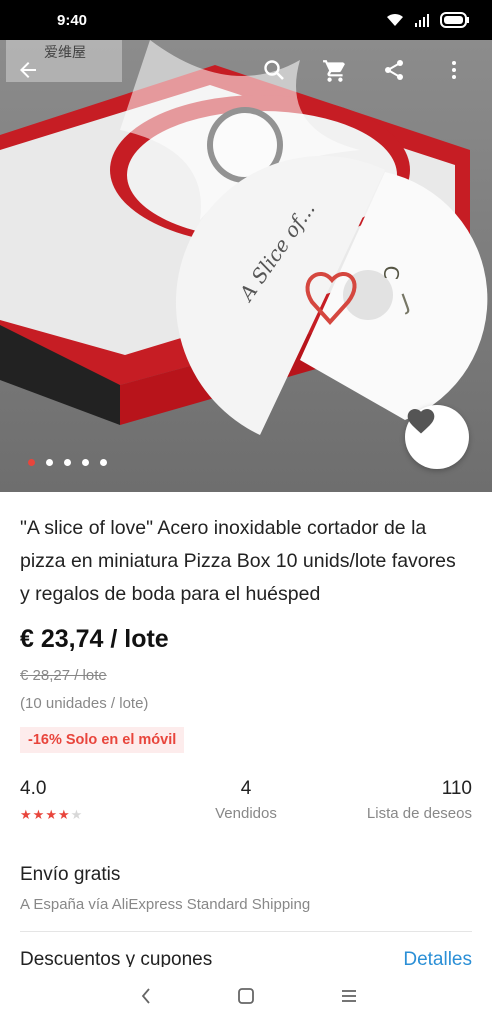 This screenshot has height=1024, width=492. I want to click on wishlist-button, so click(437, 437).